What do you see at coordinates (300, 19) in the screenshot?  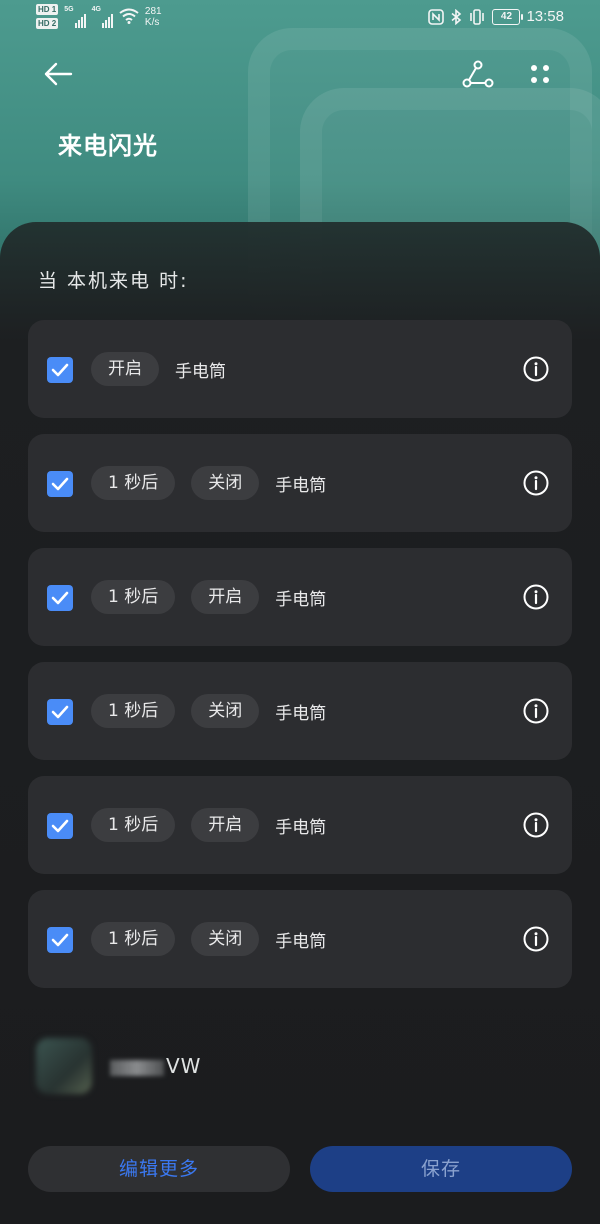 I see `status-bar: HD 1 HD 2 5G 4G 281 K/s 42 13:58` at bounding box center [300, 19].